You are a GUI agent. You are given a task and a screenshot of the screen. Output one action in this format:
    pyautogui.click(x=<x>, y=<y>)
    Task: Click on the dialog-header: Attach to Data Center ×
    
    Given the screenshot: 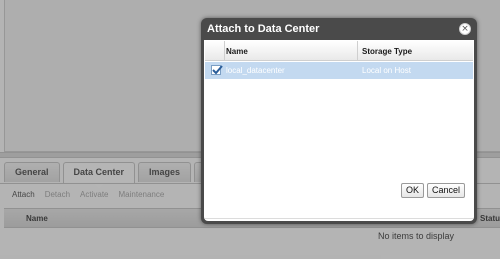 What is the action you would take?
    pyautogui.click(x=339, y=29)
    